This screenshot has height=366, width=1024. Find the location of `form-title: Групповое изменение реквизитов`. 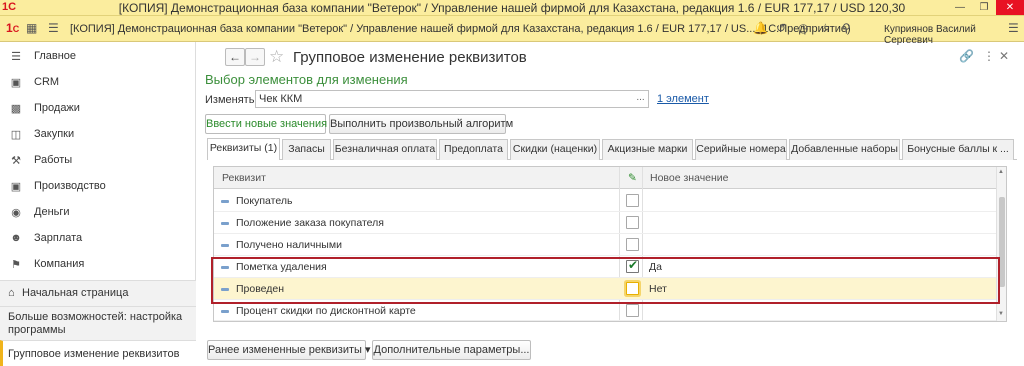

form-title: Групповое изменение реквизитов is located at coordinates (410, 57).